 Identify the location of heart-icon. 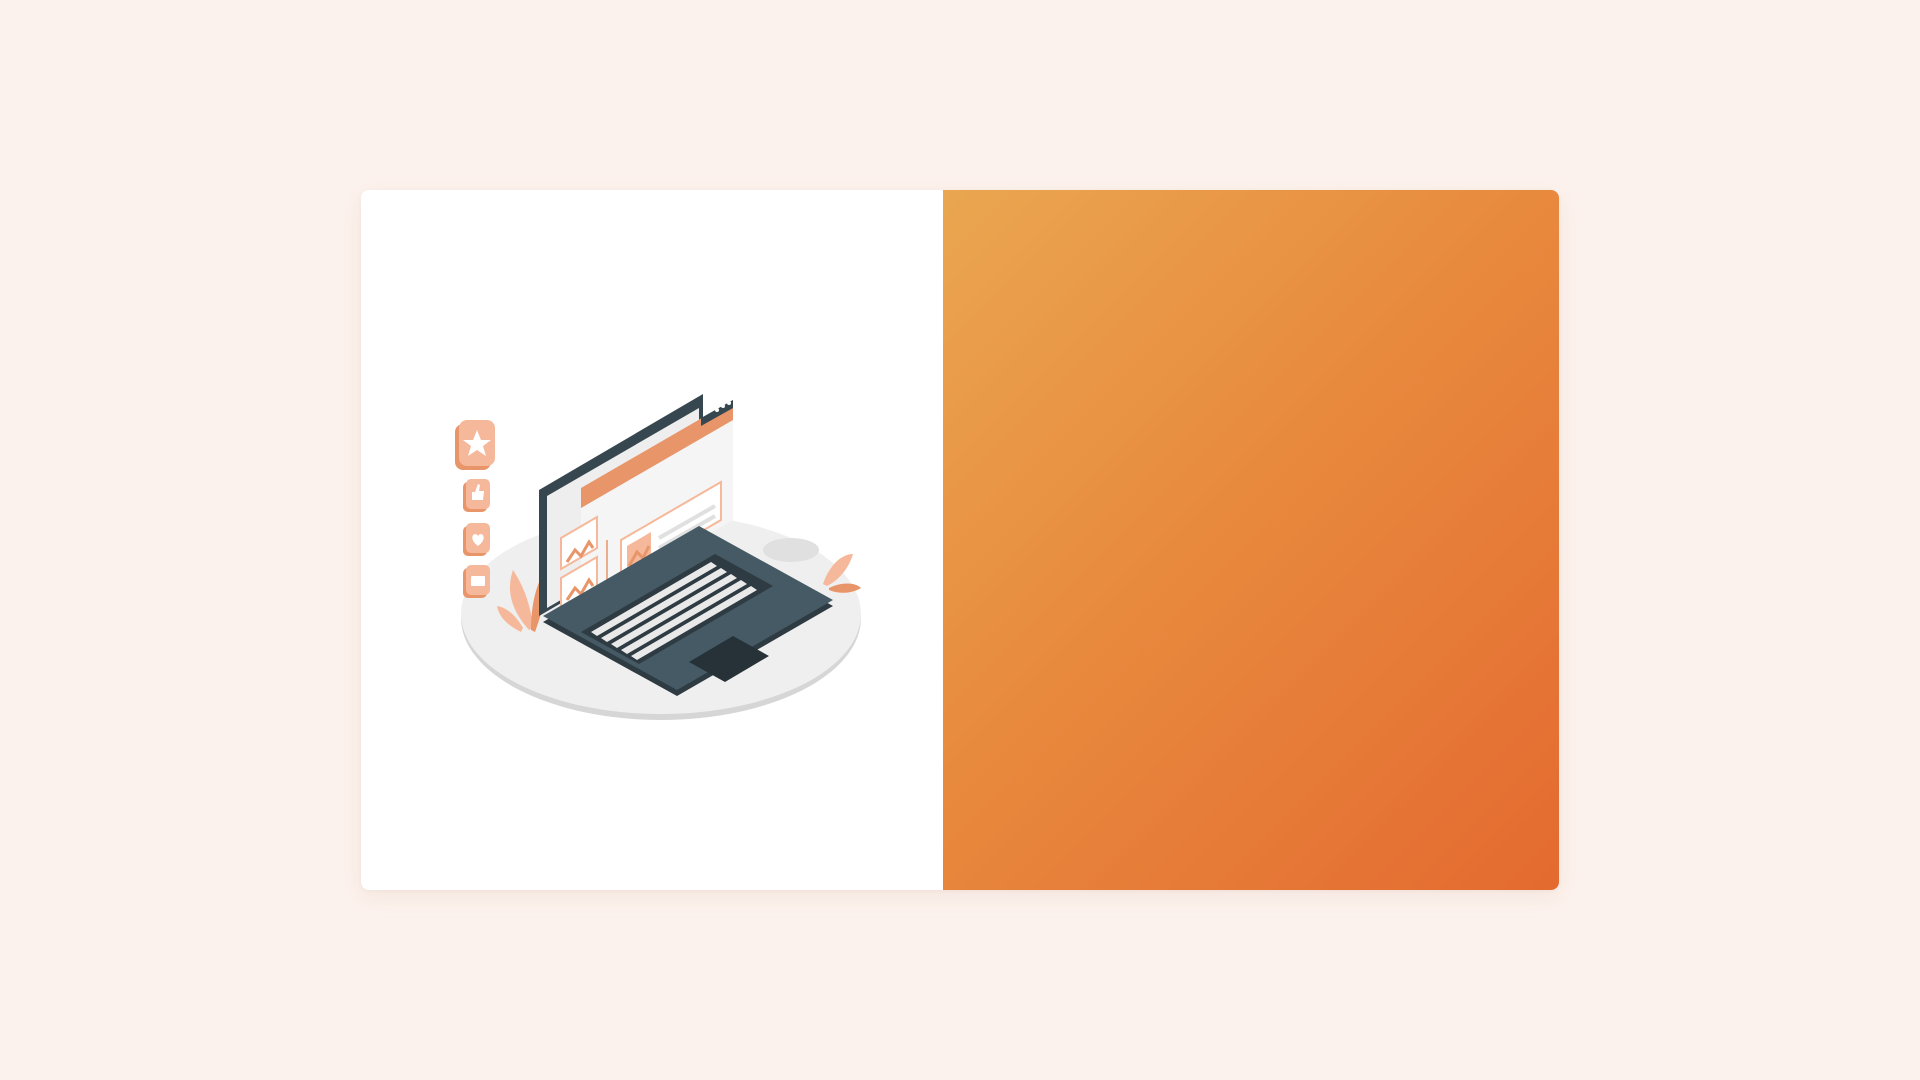
(476, 539).